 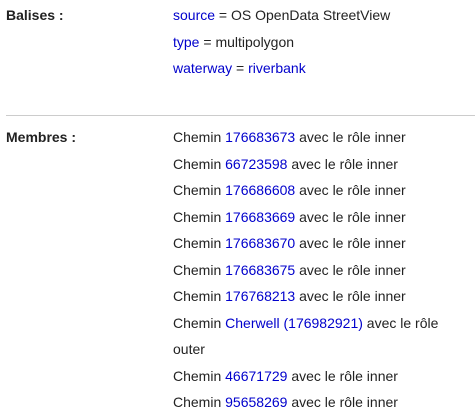 I want to click on member-row: Chemin 176683670 avec le rôle inner, so click(x=324, y=243).